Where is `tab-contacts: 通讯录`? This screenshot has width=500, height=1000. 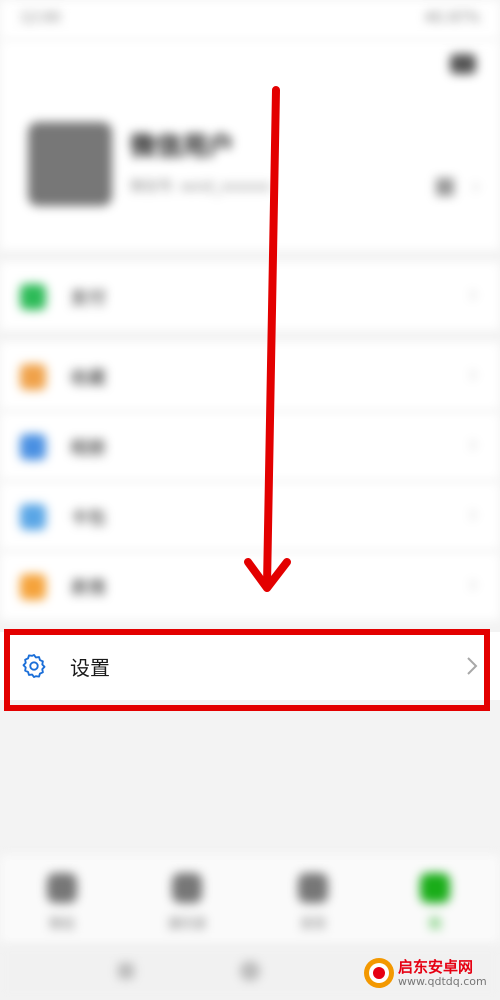 tab-contacts: 通讯录 is located at coordinates (187, 903).